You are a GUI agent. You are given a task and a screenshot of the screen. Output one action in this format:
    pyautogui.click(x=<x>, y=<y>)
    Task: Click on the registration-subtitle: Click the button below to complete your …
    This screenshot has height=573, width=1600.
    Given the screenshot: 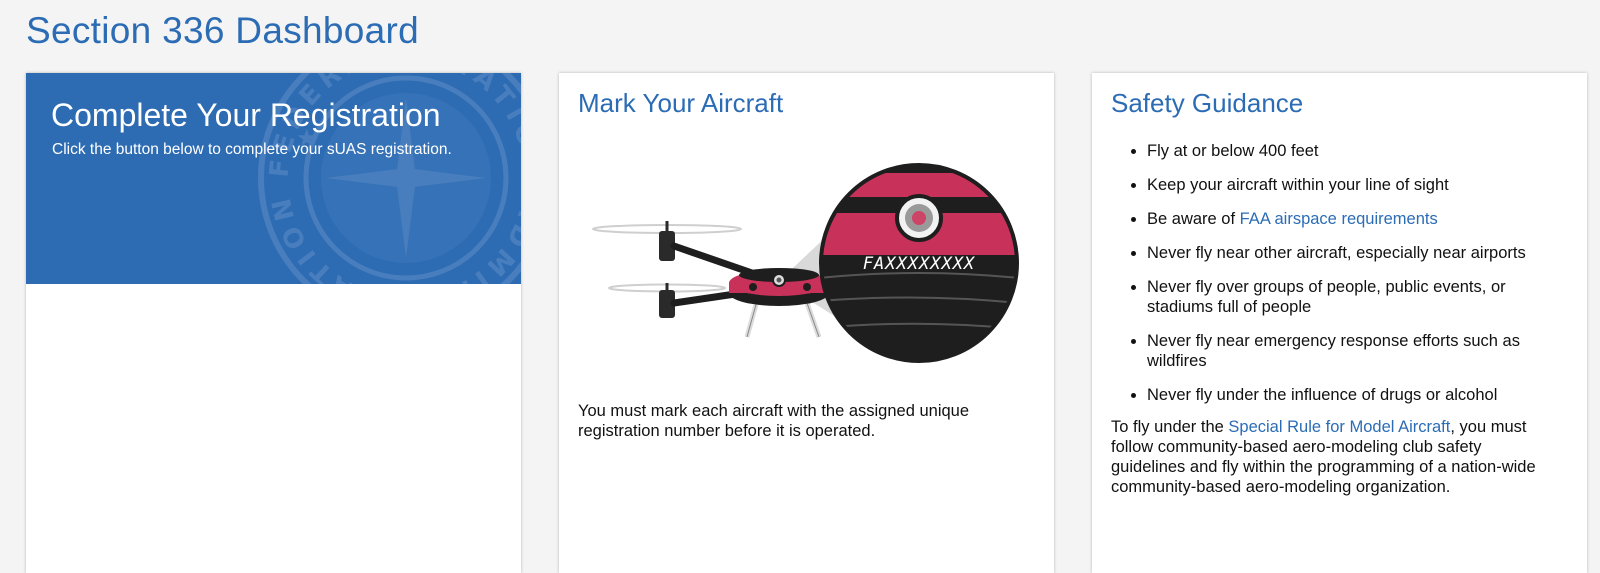 What is the action you would take?
    pyautogui.click(x=252, y=149)
    